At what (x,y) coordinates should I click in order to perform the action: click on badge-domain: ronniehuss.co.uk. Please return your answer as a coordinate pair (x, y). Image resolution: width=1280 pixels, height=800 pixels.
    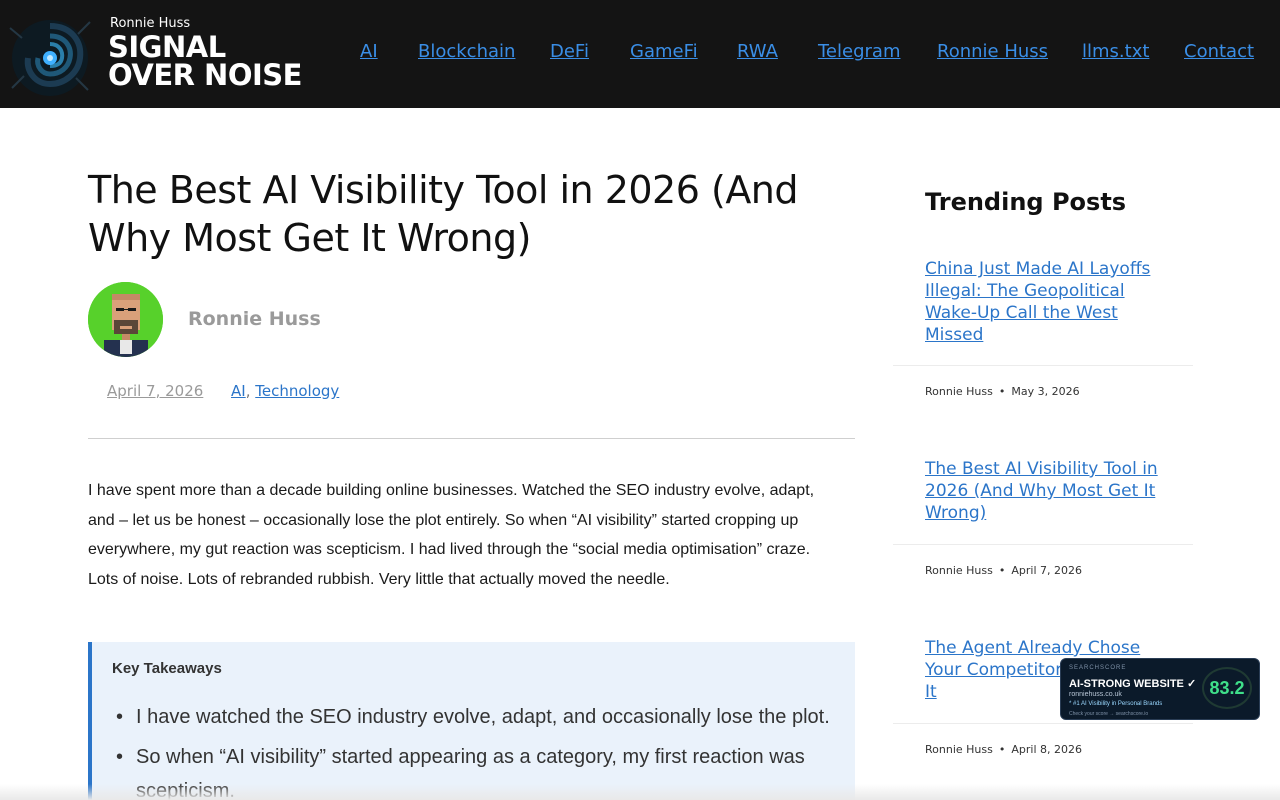
    Looking at the image, I should click on (1095, 694).